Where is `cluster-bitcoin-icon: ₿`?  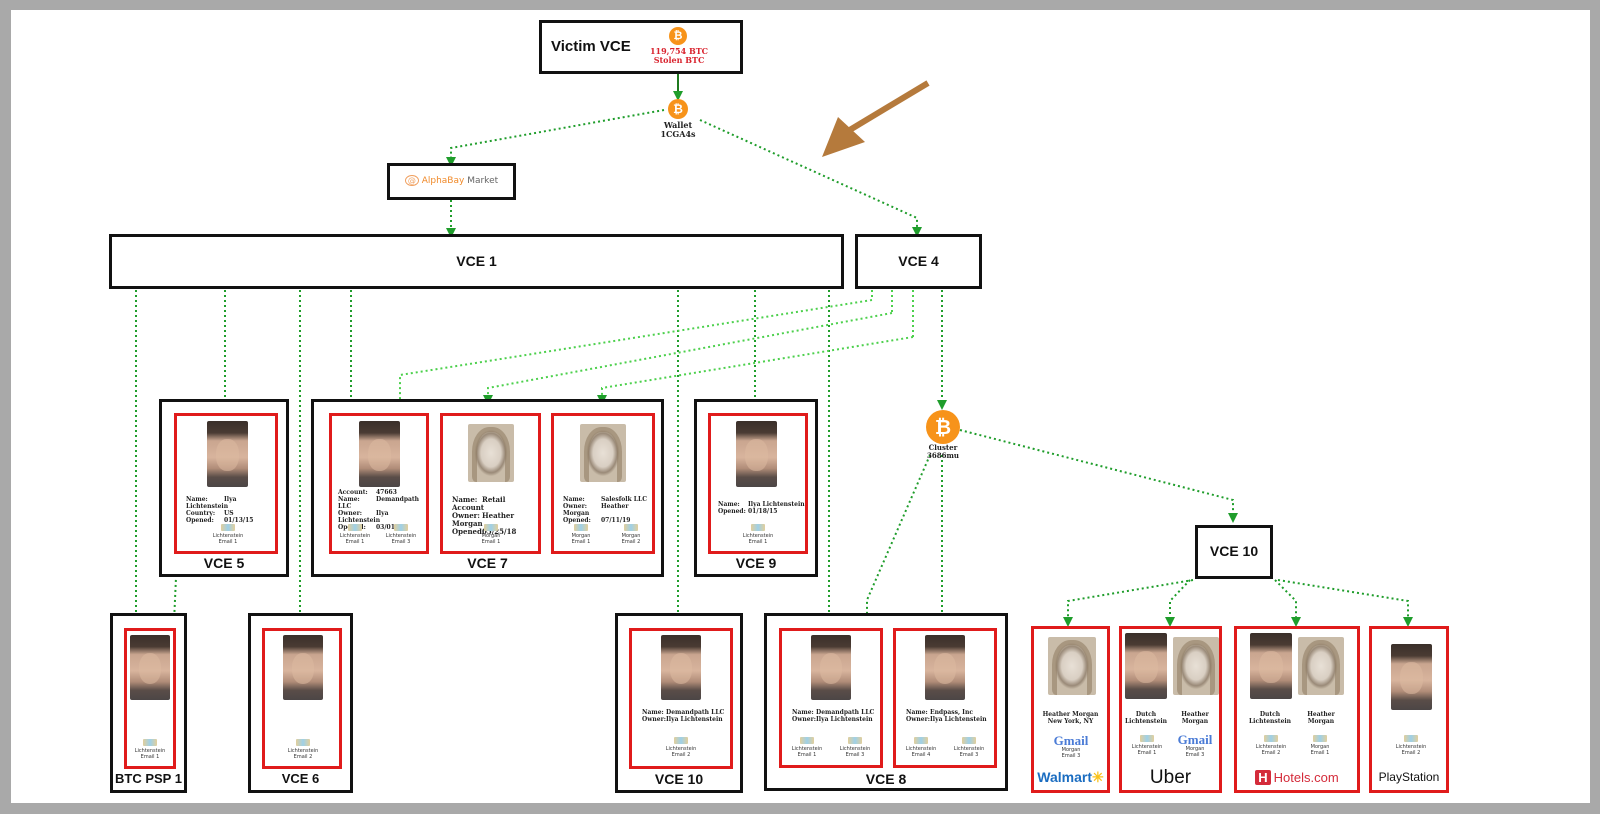 cluster-bitcoin-icon: ₿ is located at coordinates (943, 427).